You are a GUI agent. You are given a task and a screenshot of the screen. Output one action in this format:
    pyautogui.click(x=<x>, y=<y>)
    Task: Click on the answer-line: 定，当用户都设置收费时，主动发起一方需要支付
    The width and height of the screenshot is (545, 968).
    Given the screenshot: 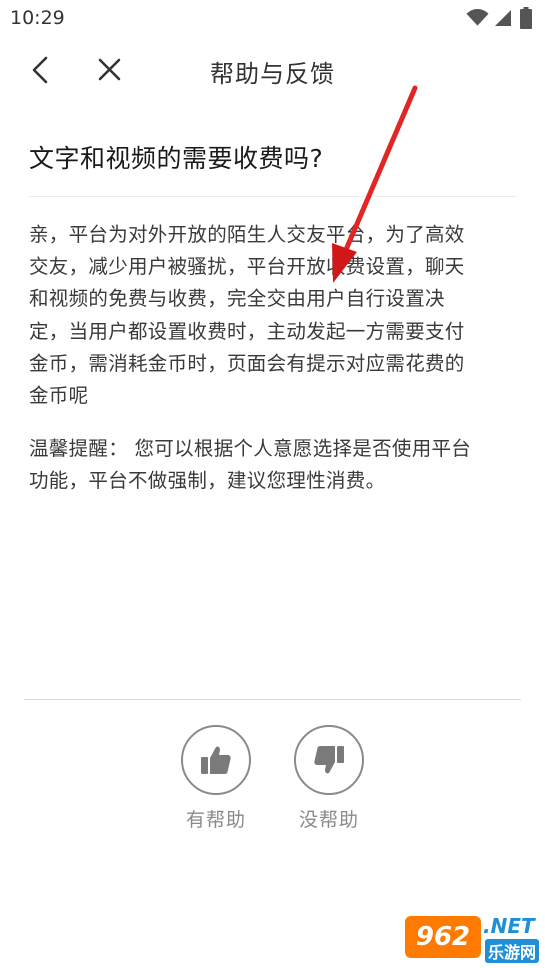 What is the action you would take?
    pyautogui.click(x=247, y=331)
    